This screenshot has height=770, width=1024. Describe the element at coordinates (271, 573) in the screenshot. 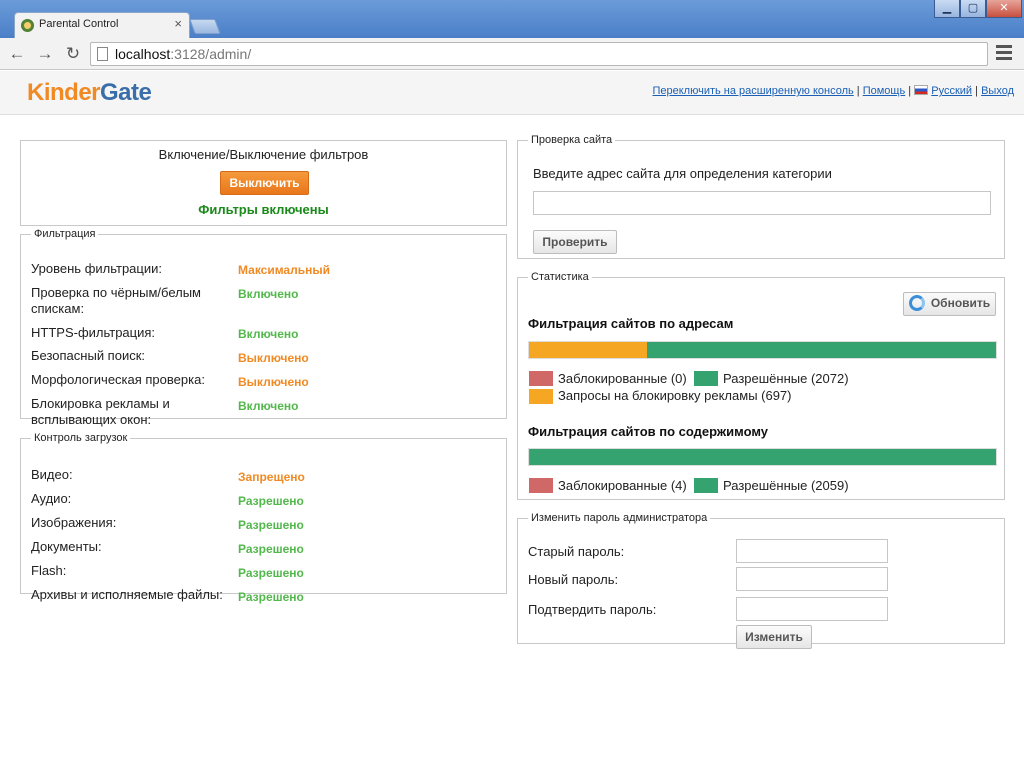

I see `flash-value: Разрешено` at that location.